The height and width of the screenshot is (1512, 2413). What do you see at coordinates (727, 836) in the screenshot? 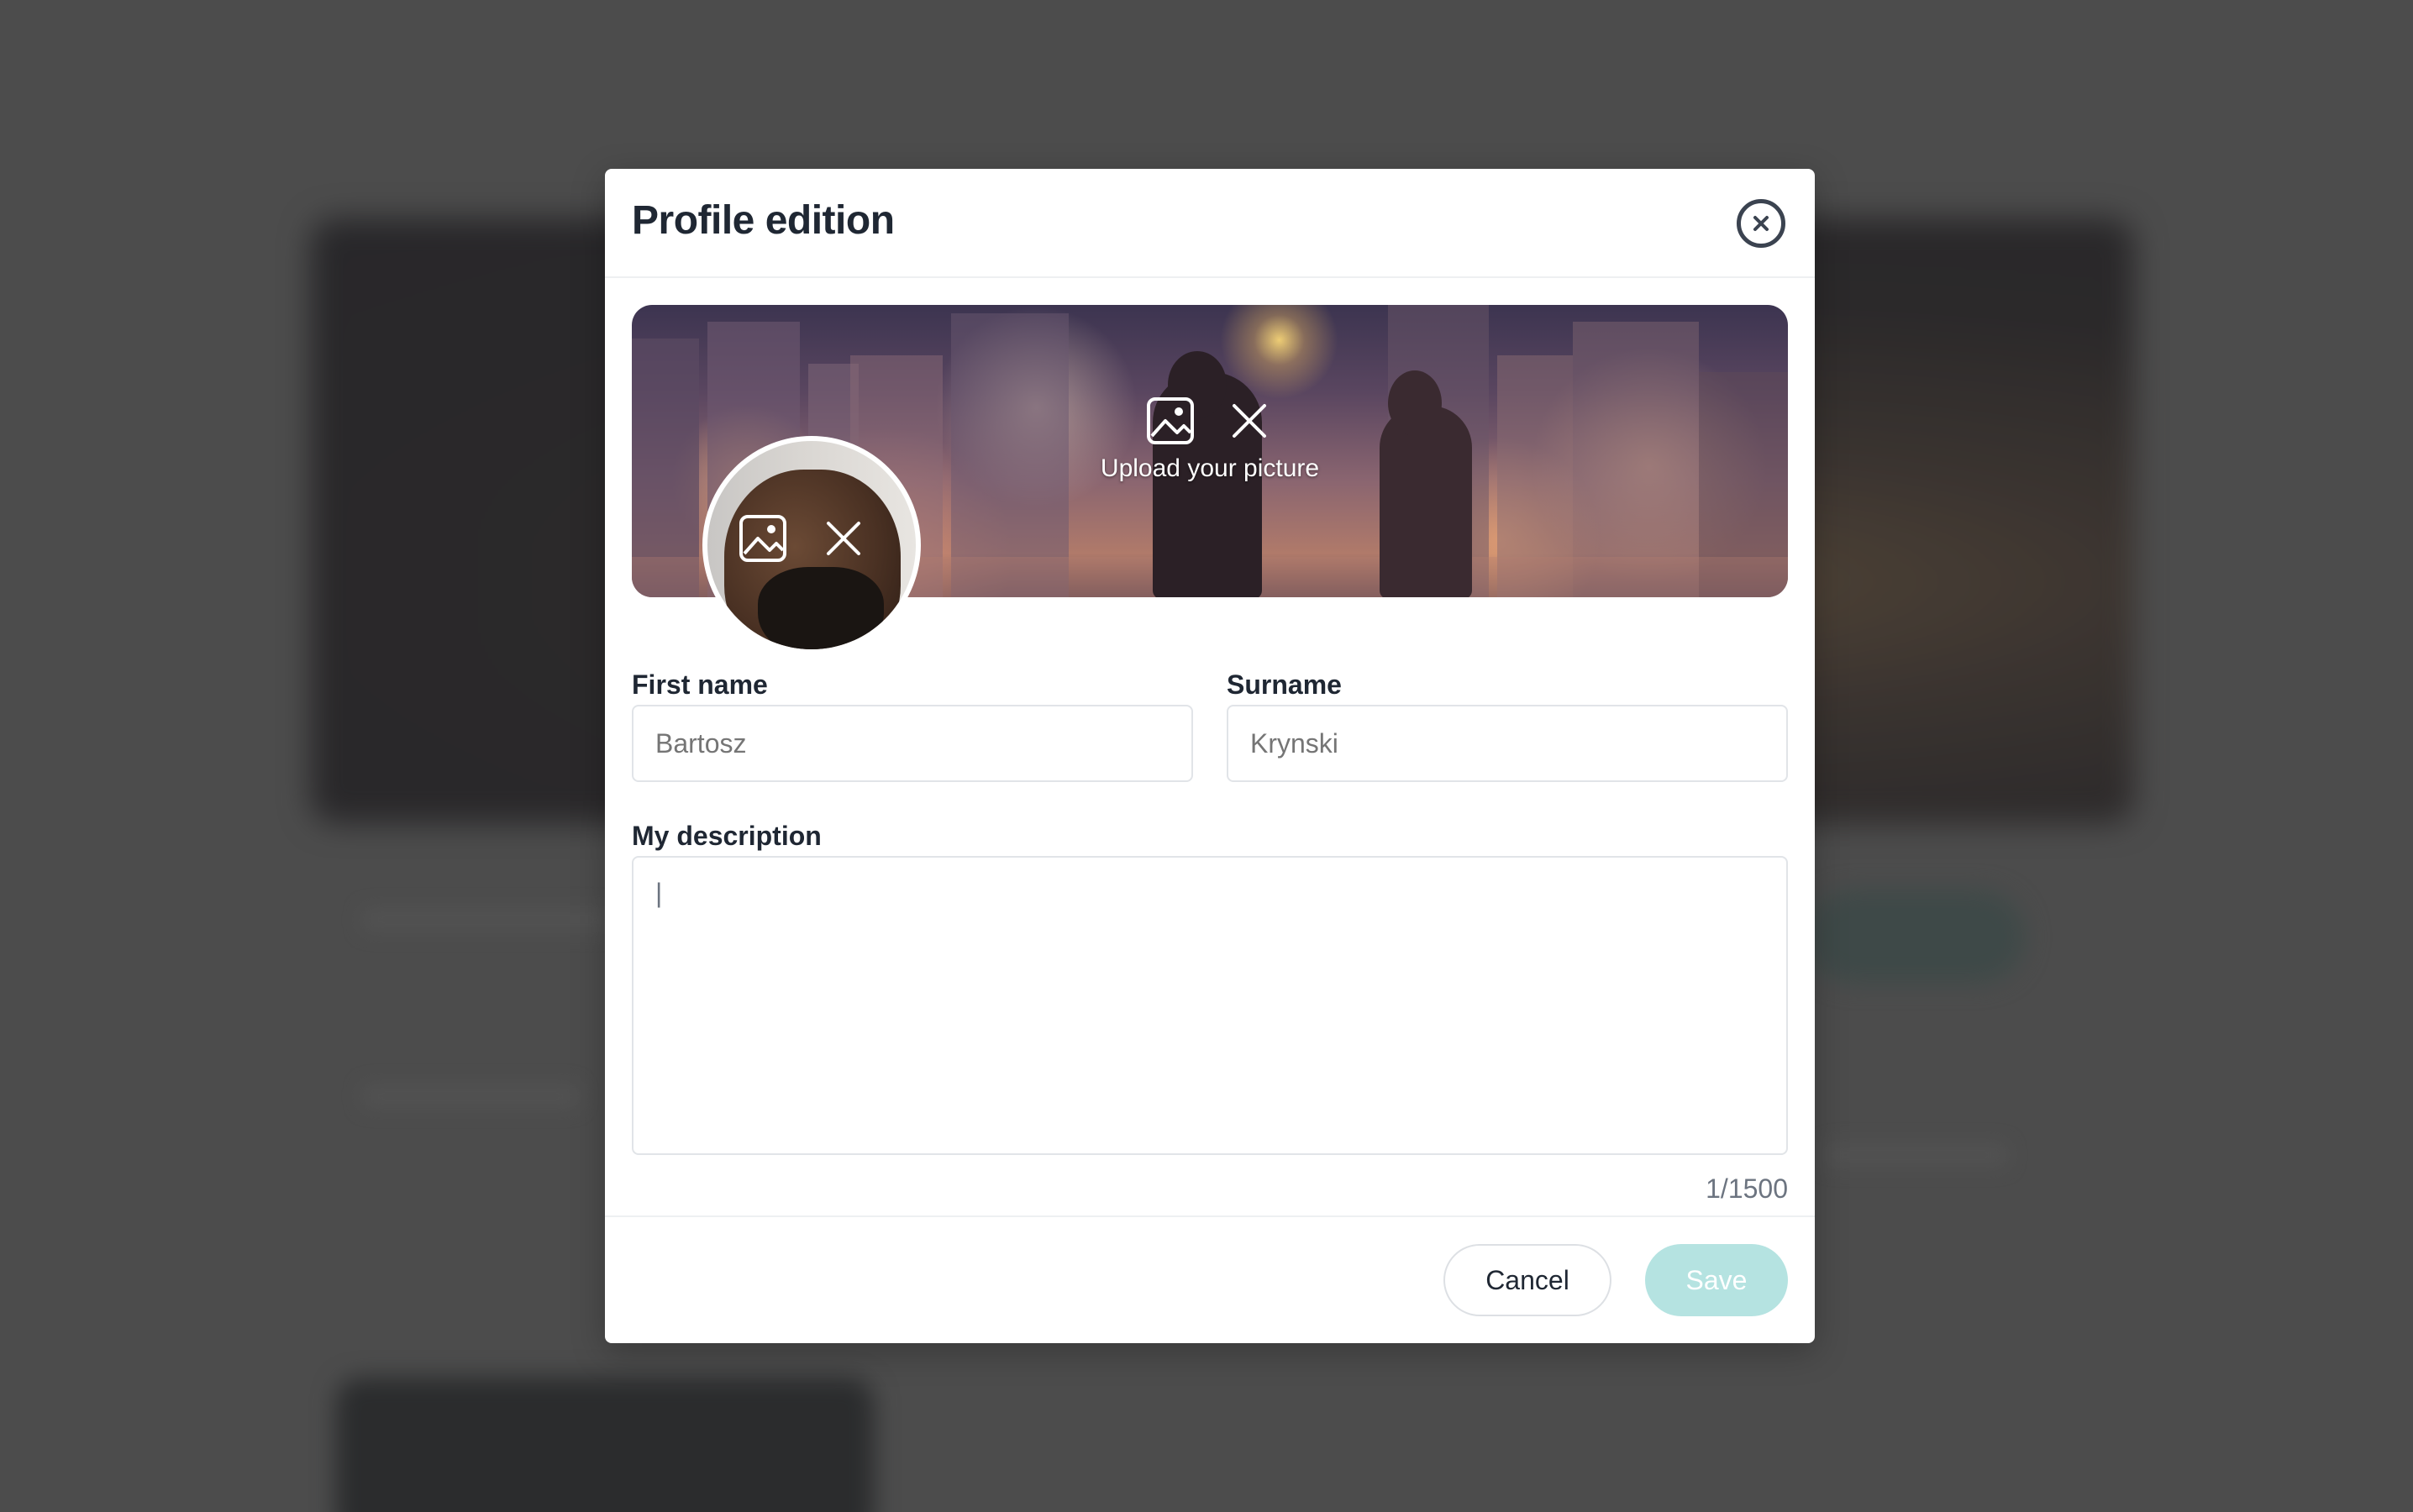
I see `description-label: My description` at bounding box center [727, 836].